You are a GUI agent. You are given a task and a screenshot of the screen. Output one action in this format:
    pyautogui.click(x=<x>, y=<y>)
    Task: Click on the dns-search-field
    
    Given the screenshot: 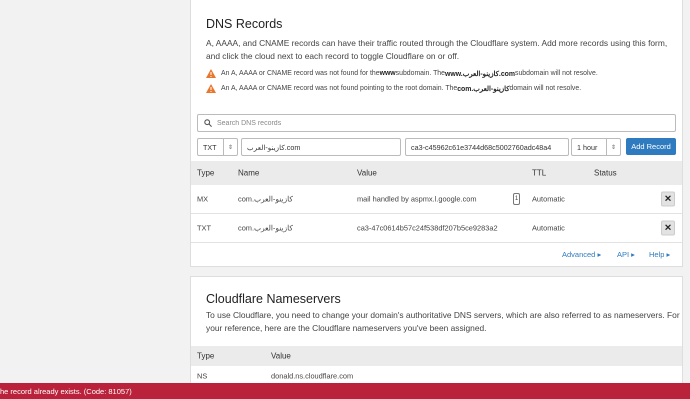 What is the action you would take?
    pyautogui.click(x=436, y=123)
    